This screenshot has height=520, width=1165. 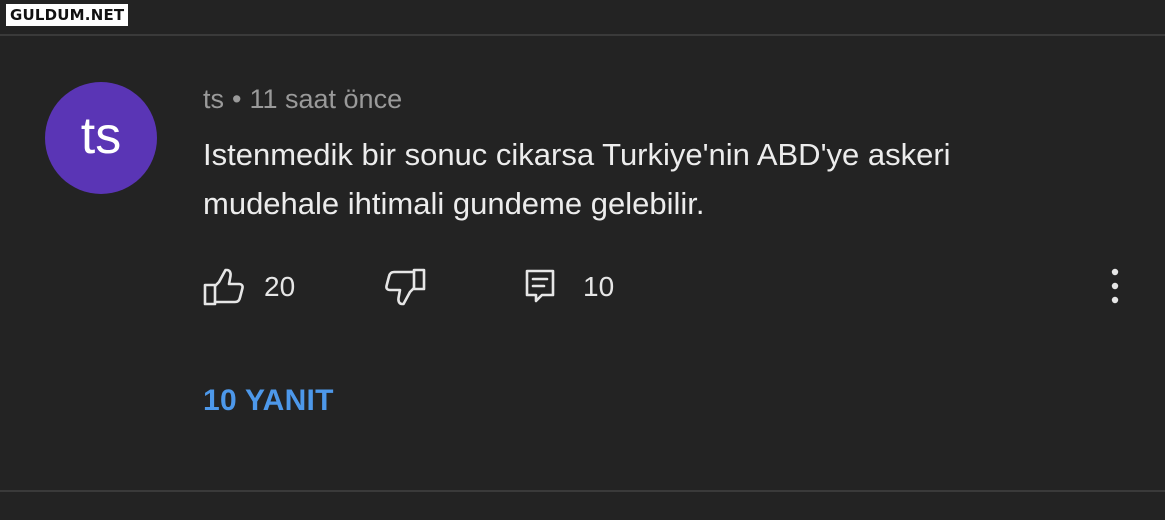 What do you see at coordinates (582, 491) in the screenshot?
I see `bottom-divider` at bounding box center [582, 491].